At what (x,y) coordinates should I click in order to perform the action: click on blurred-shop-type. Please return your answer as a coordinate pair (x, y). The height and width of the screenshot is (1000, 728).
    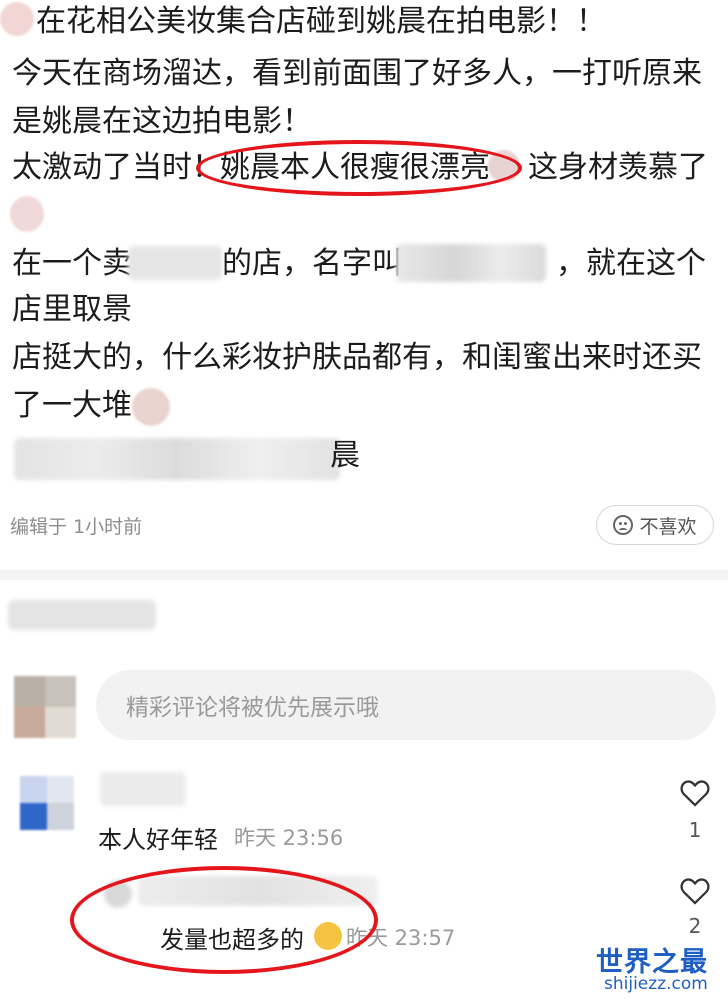
    Looking at the image, I should click on (175, 263).